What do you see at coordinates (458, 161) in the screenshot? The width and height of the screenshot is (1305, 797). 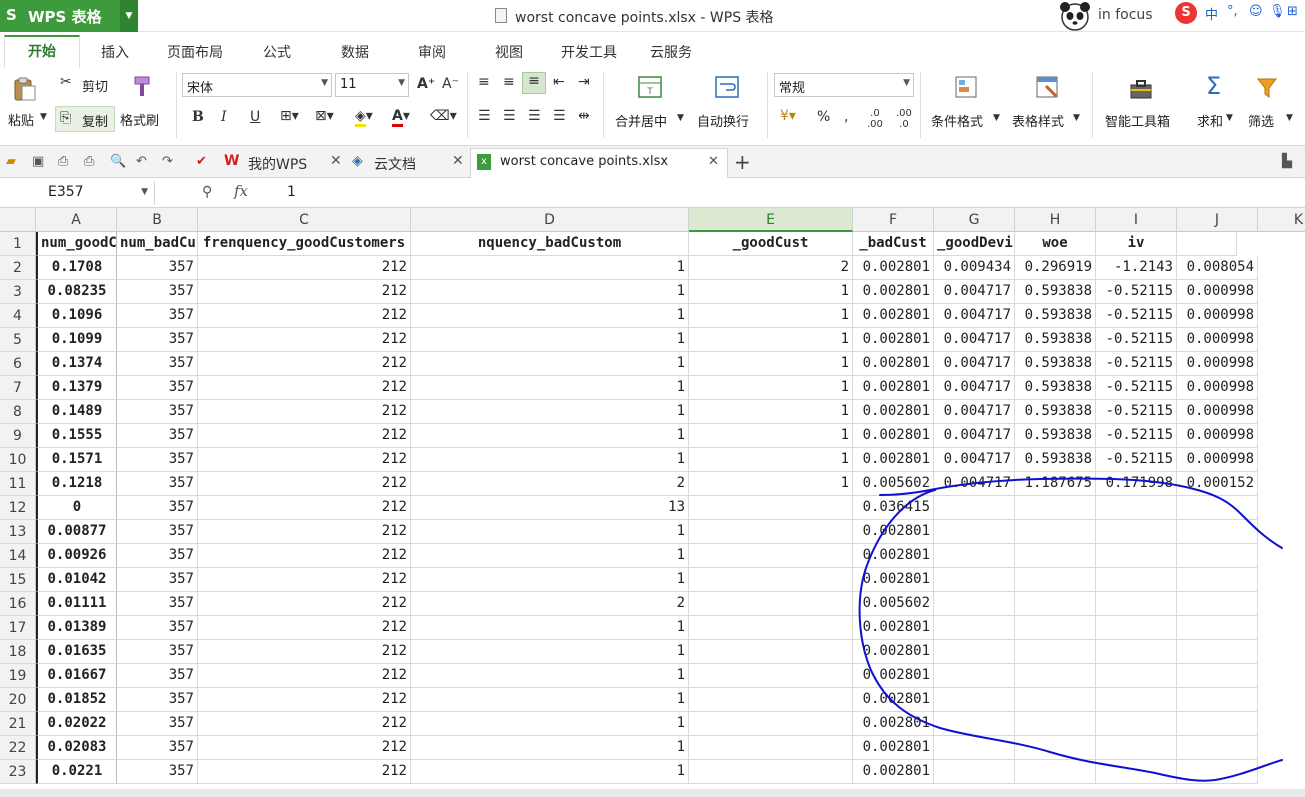 I see `close-icon: ✕` at bounding box center [458, 161].